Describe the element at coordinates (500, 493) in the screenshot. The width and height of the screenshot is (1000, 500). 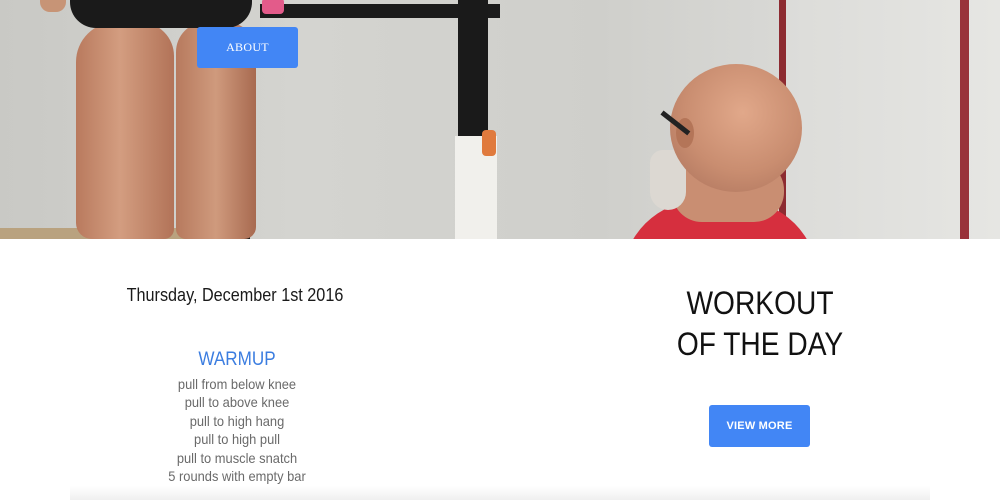
I see `card-edge-shadow` at that location.